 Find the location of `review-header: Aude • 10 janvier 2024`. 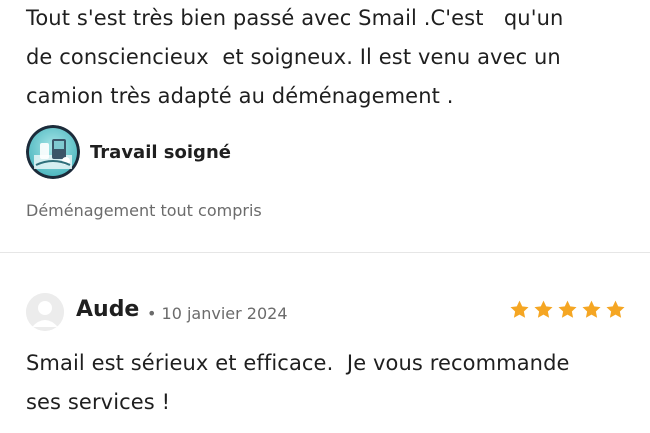

review-header: Aude • 10 janvier 2024 is located at coordinates (326, 313).